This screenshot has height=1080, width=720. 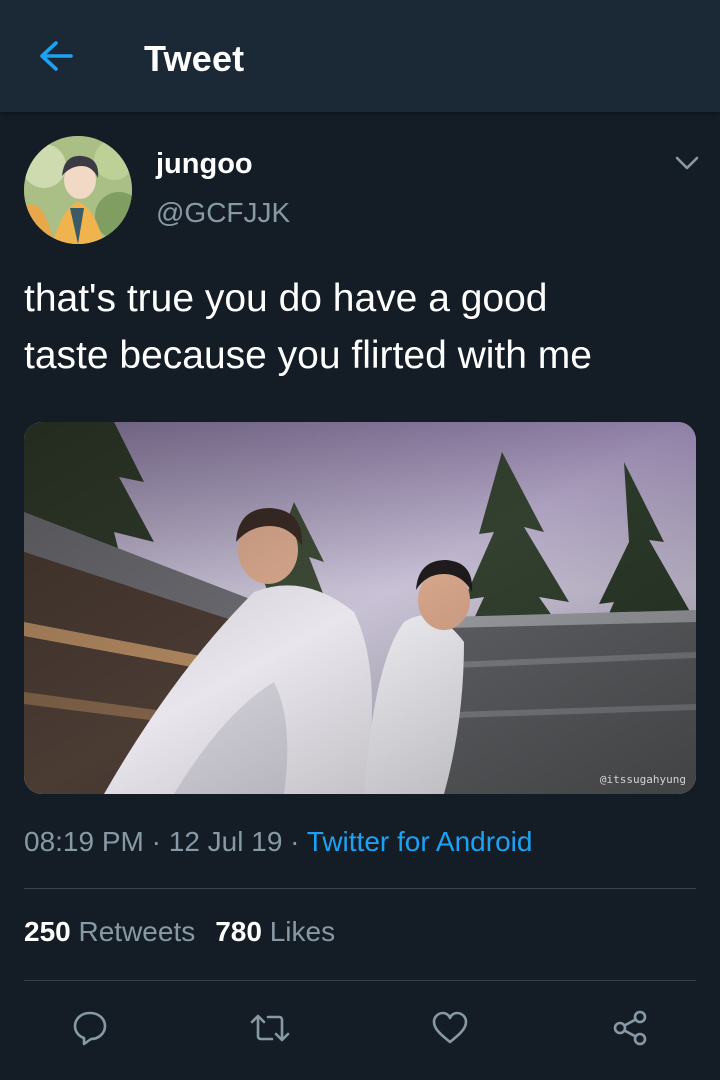 I want to click on top-app-bar: Tweet, so click(x=360, y=56).